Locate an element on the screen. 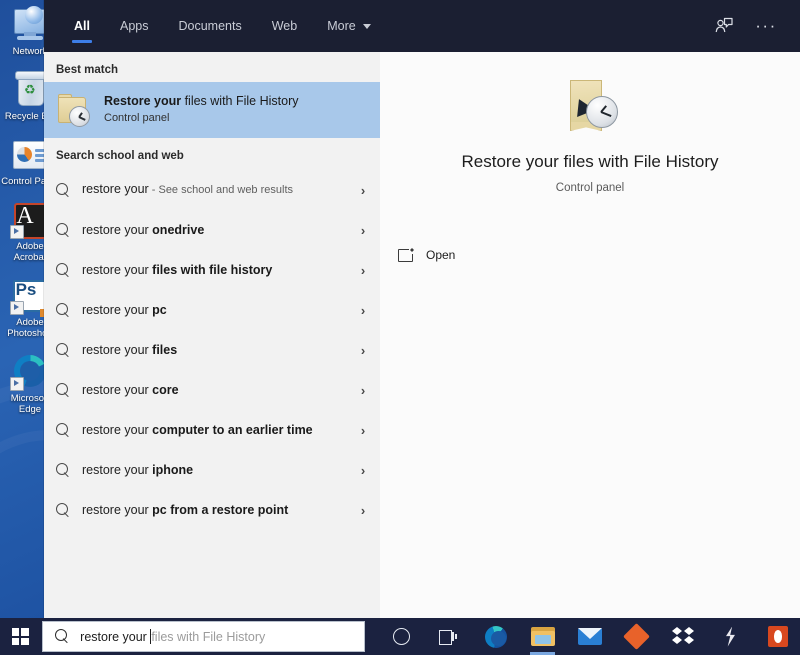  best-match-title-bold: Restore your is located at coordinates (143, 100).